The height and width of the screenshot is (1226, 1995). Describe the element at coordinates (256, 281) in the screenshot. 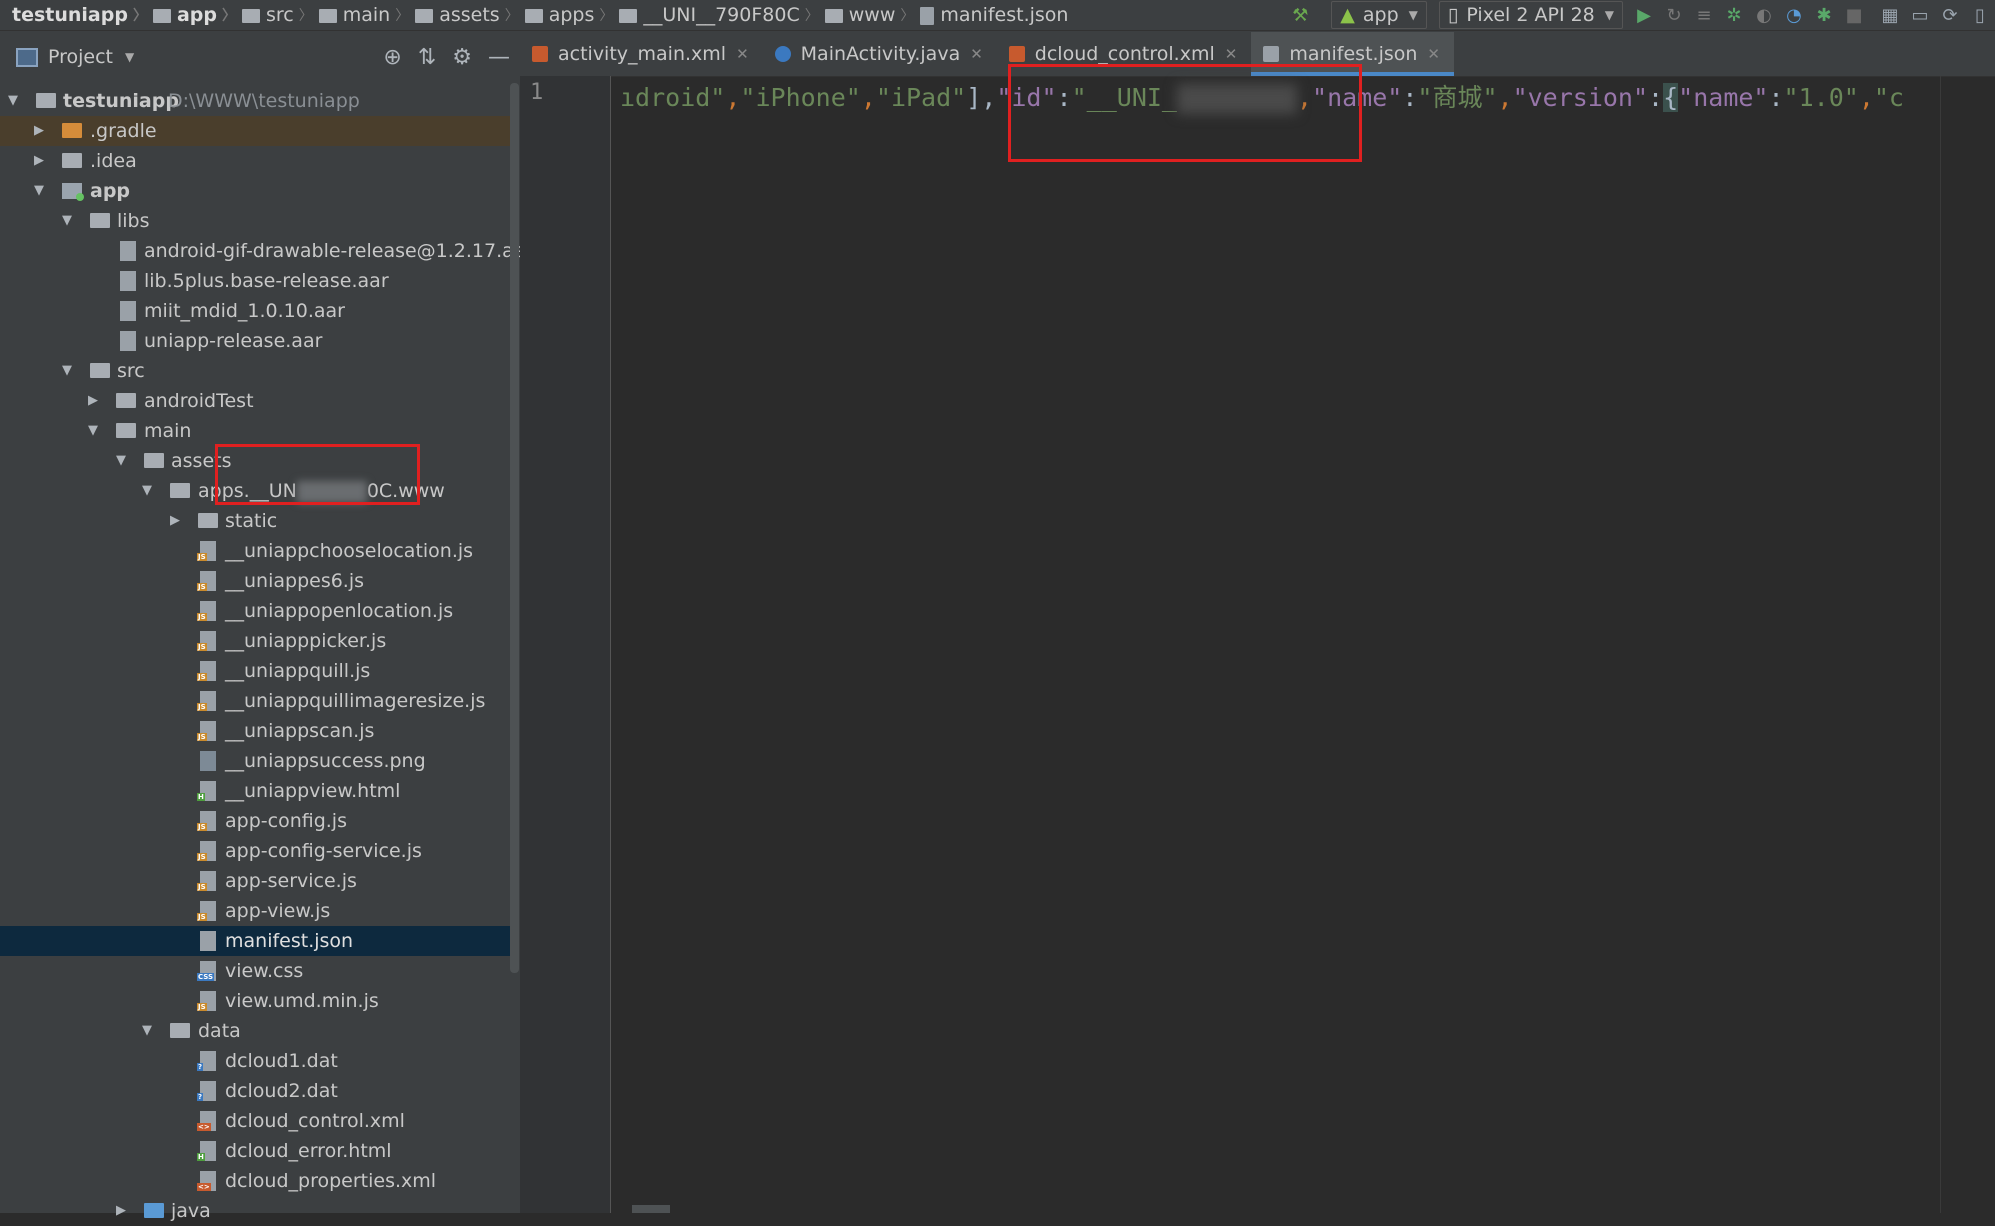

I see `tree-item-file: lib.5plus.base-release.aar` at that location.